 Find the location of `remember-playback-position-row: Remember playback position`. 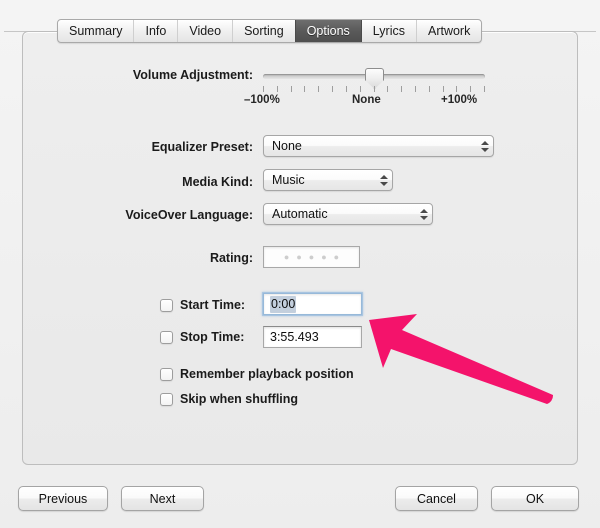

remember-playback-position-row: Remember playback position is located at coordinates (257, 374).